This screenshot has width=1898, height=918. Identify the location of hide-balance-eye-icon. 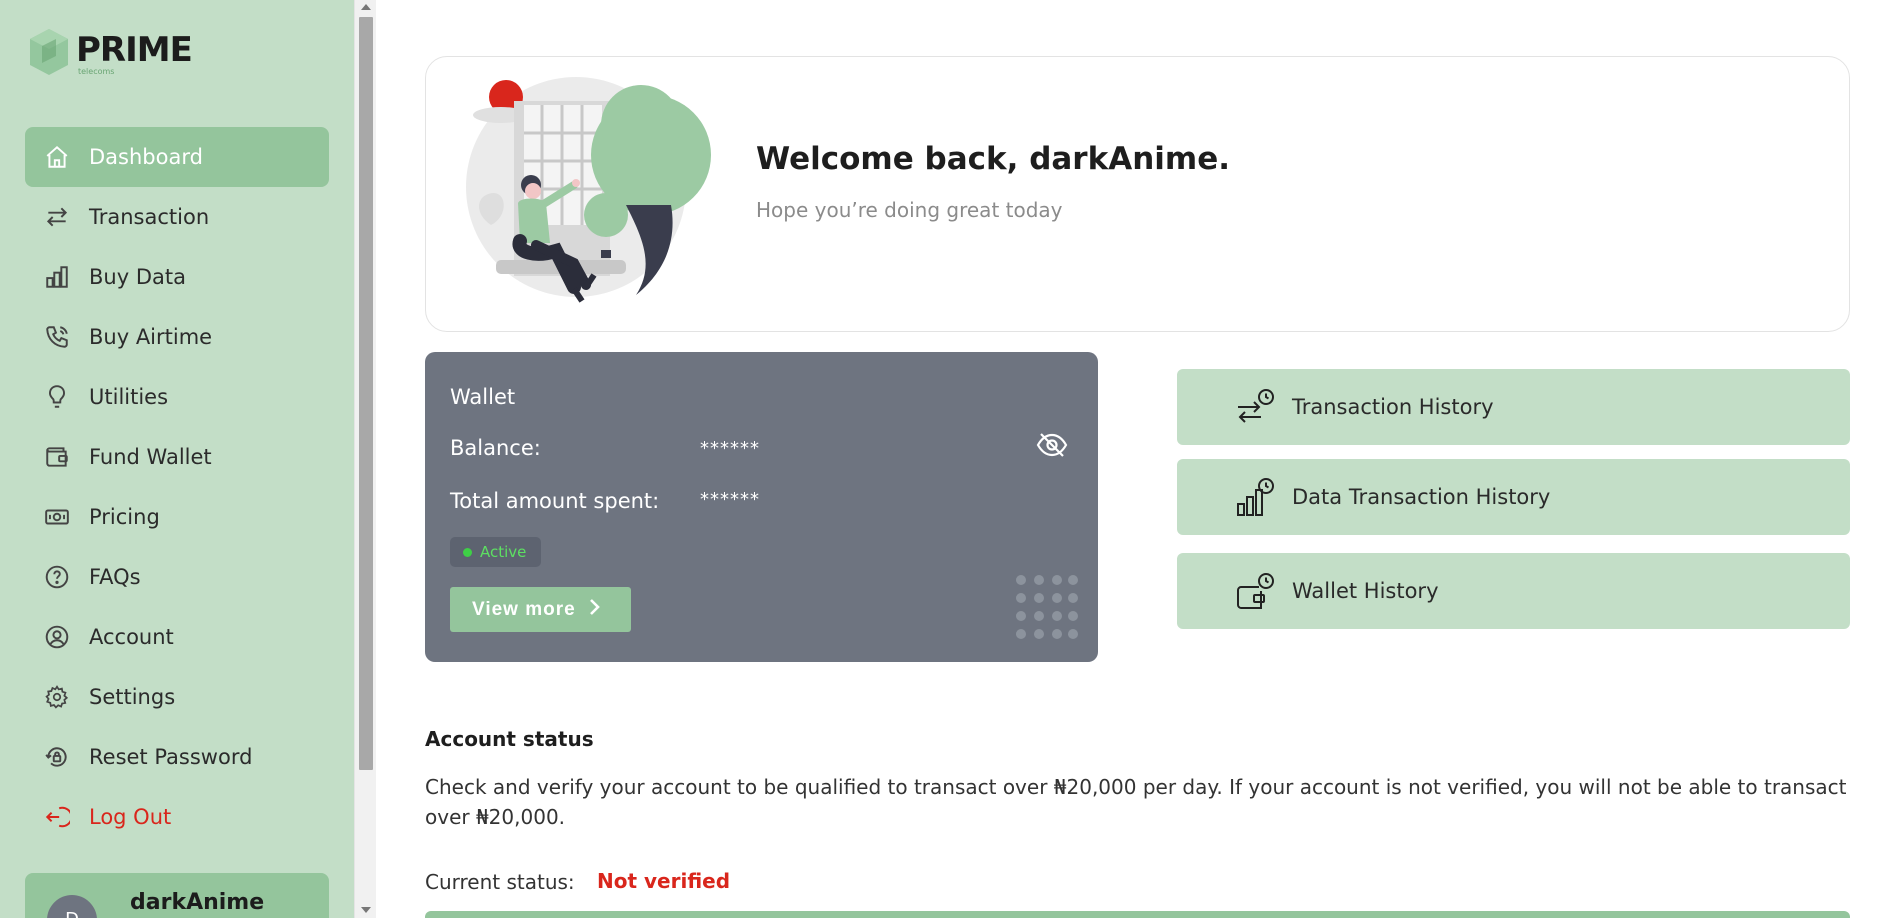
(1052, 447).